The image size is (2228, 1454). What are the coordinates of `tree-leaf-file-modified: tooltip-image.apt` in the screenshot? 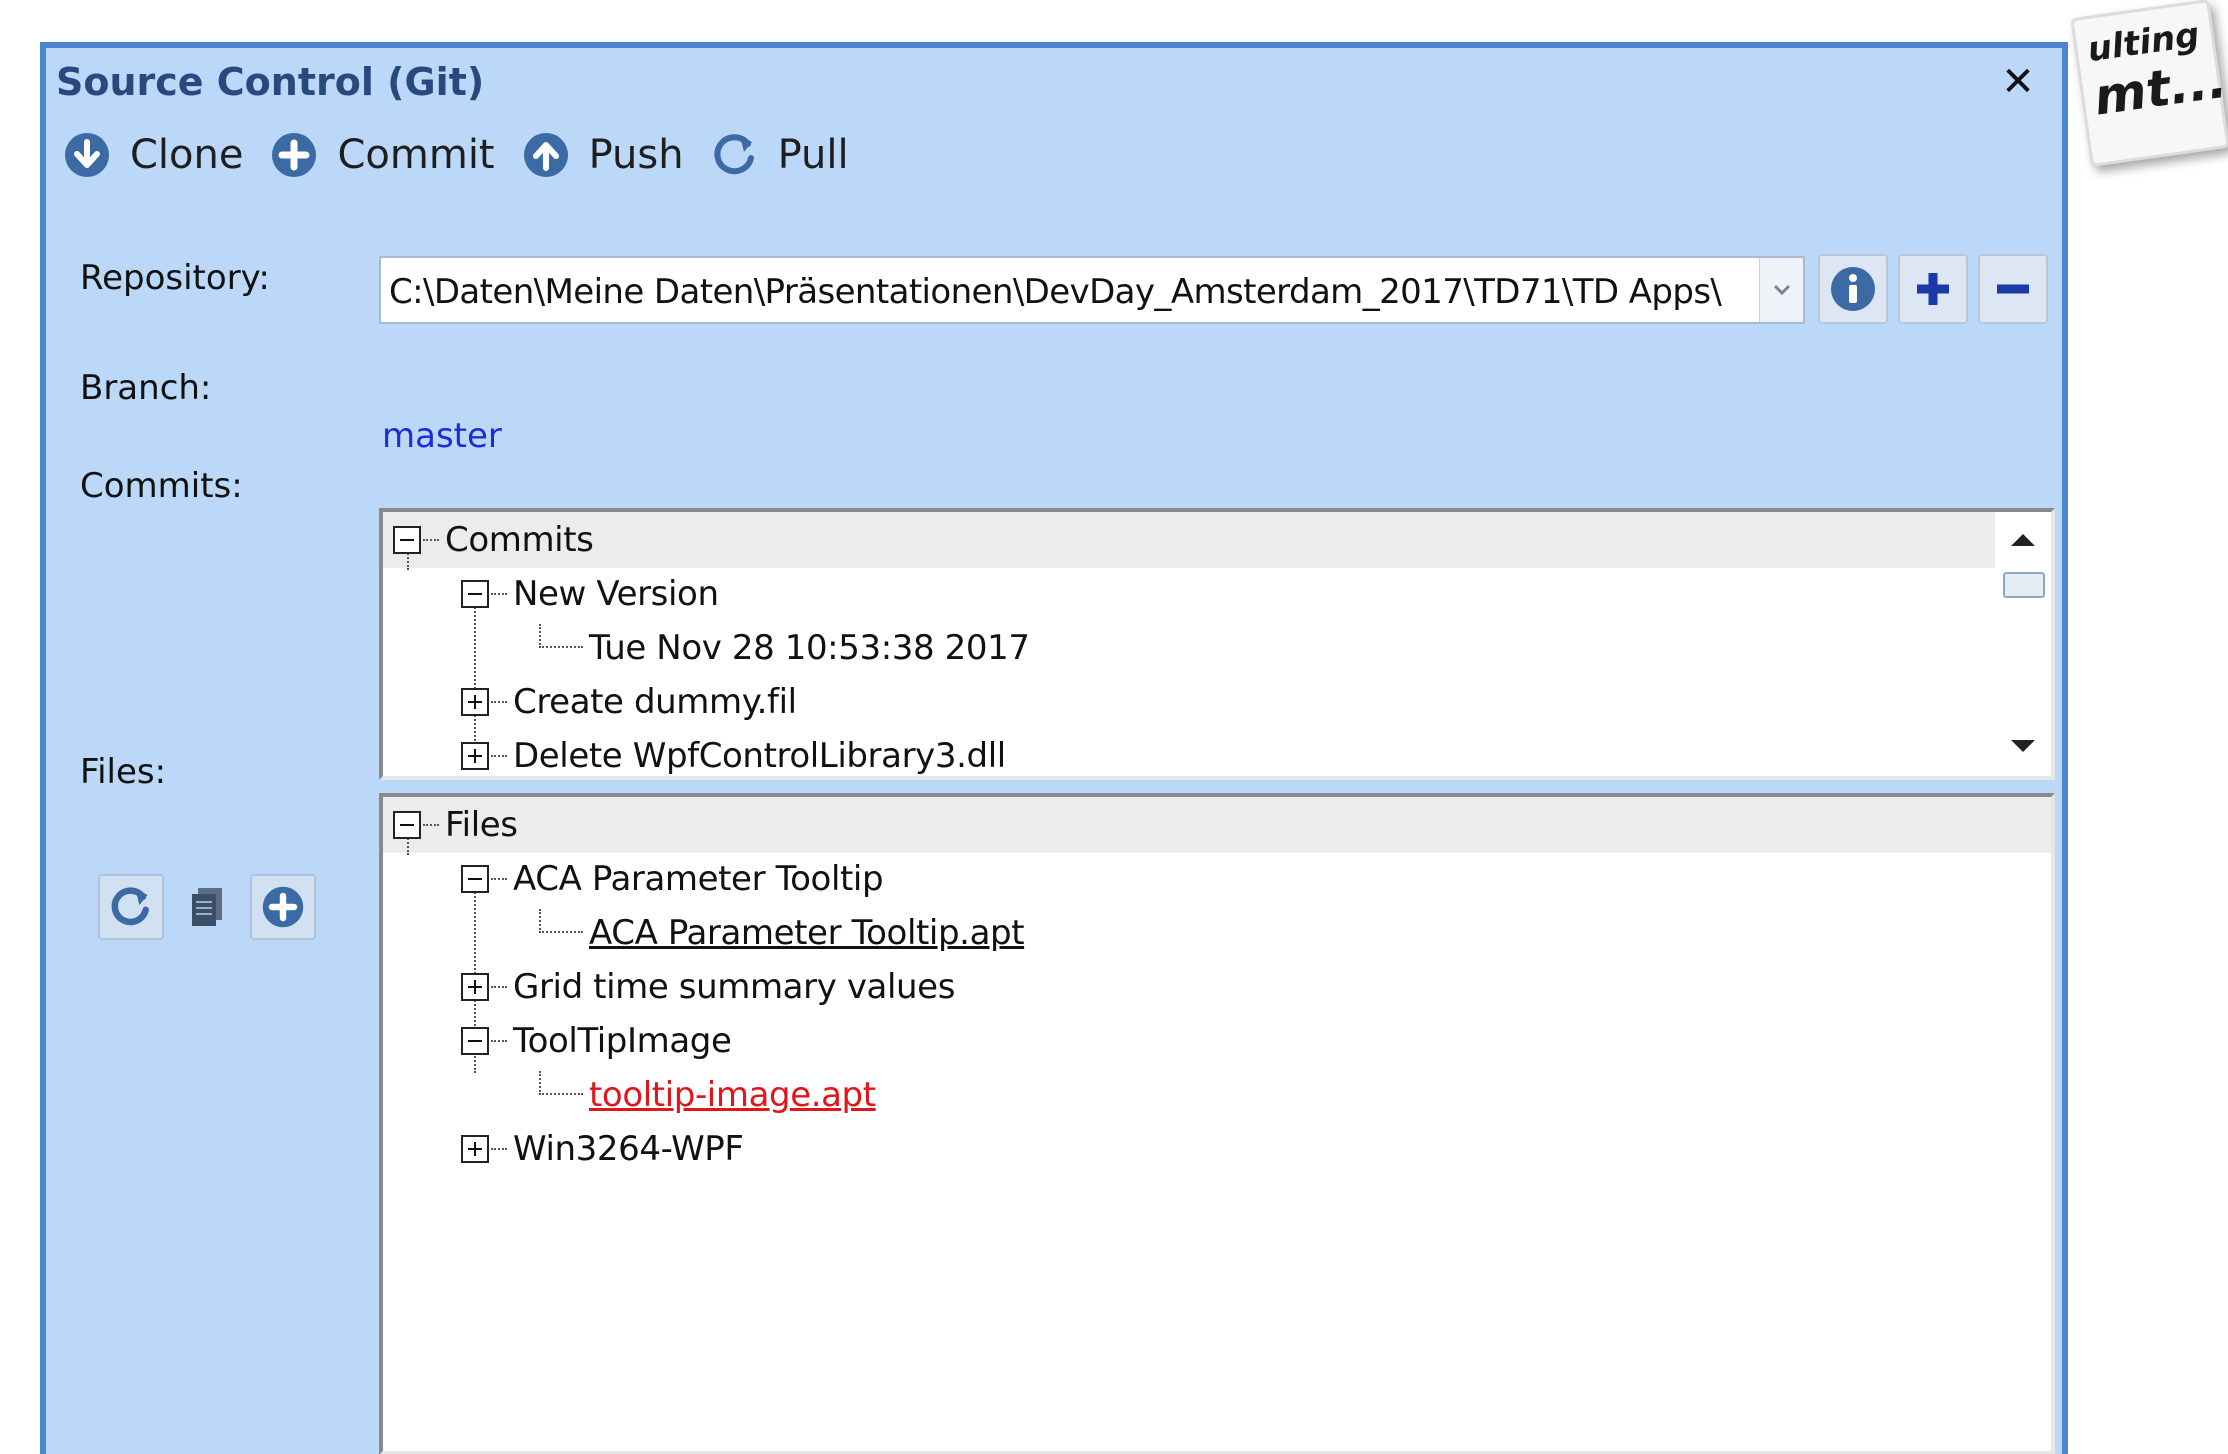 It's located at (707, 1095).